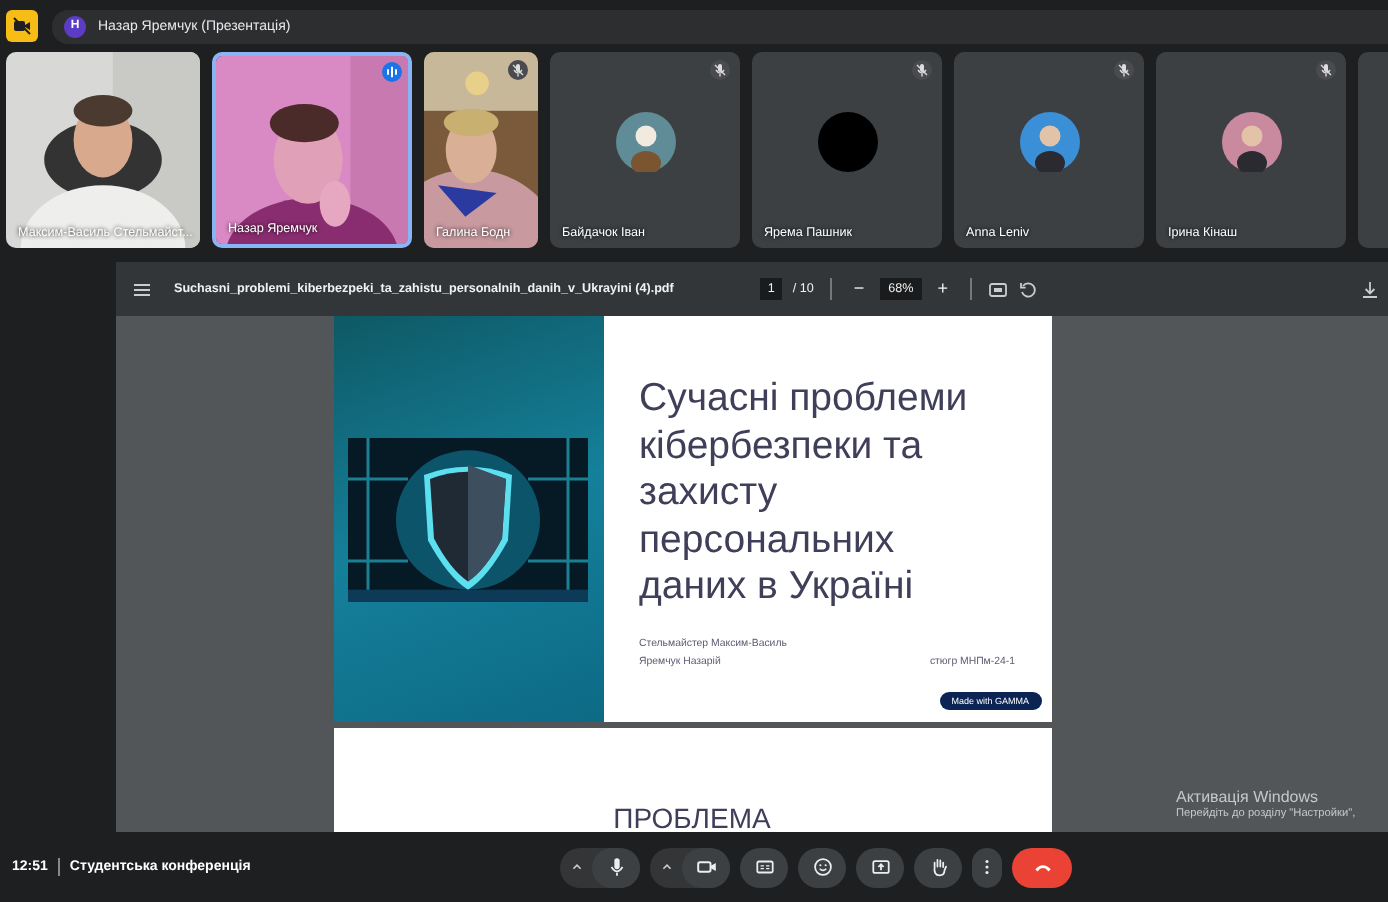 The image size is (1388, 902). What do you see at coordinates (847, 142) in the screenshot?
I see `avatar` at bounding box center [847, 142].